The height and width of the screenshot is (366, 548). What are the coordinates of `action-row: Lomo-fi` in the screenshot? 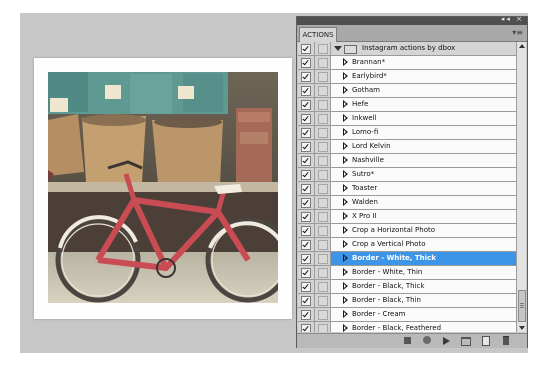 It's located at (407, 133).